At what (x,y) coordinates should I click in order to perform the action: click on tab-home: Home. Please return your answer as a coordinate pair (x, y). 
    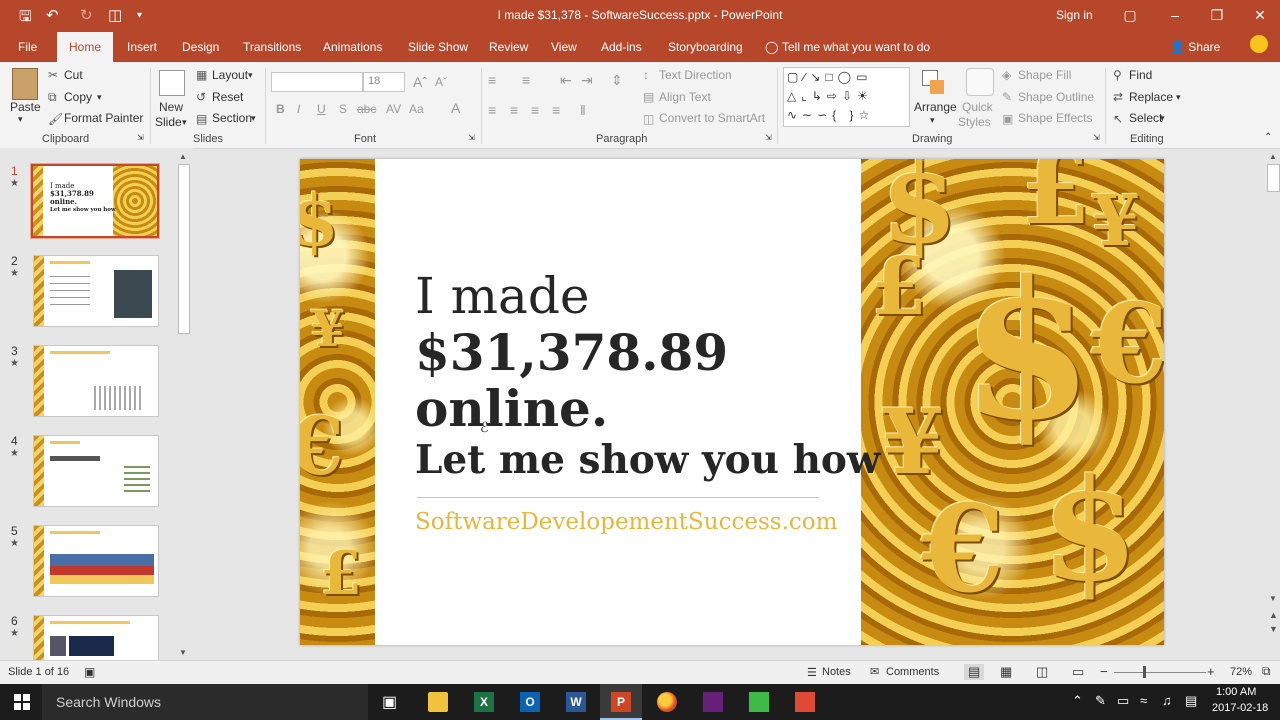
    Looking at the image, I should click on (85, 47).